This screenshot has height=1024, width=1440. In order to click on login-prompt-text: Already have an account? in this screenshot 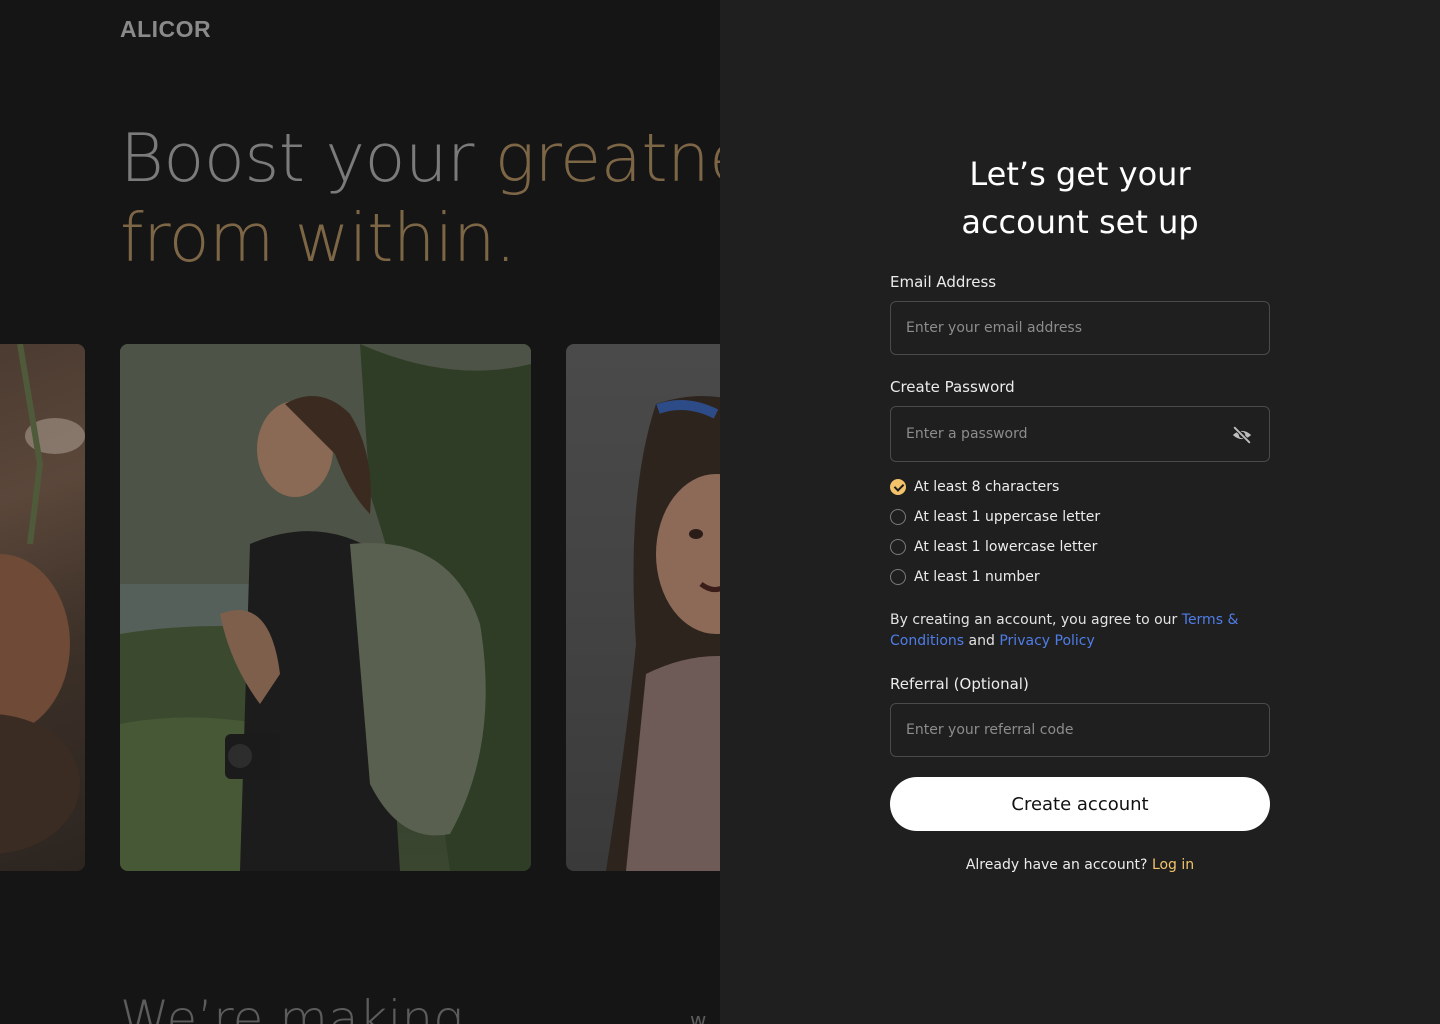, I will do `click(1058, 865)`.